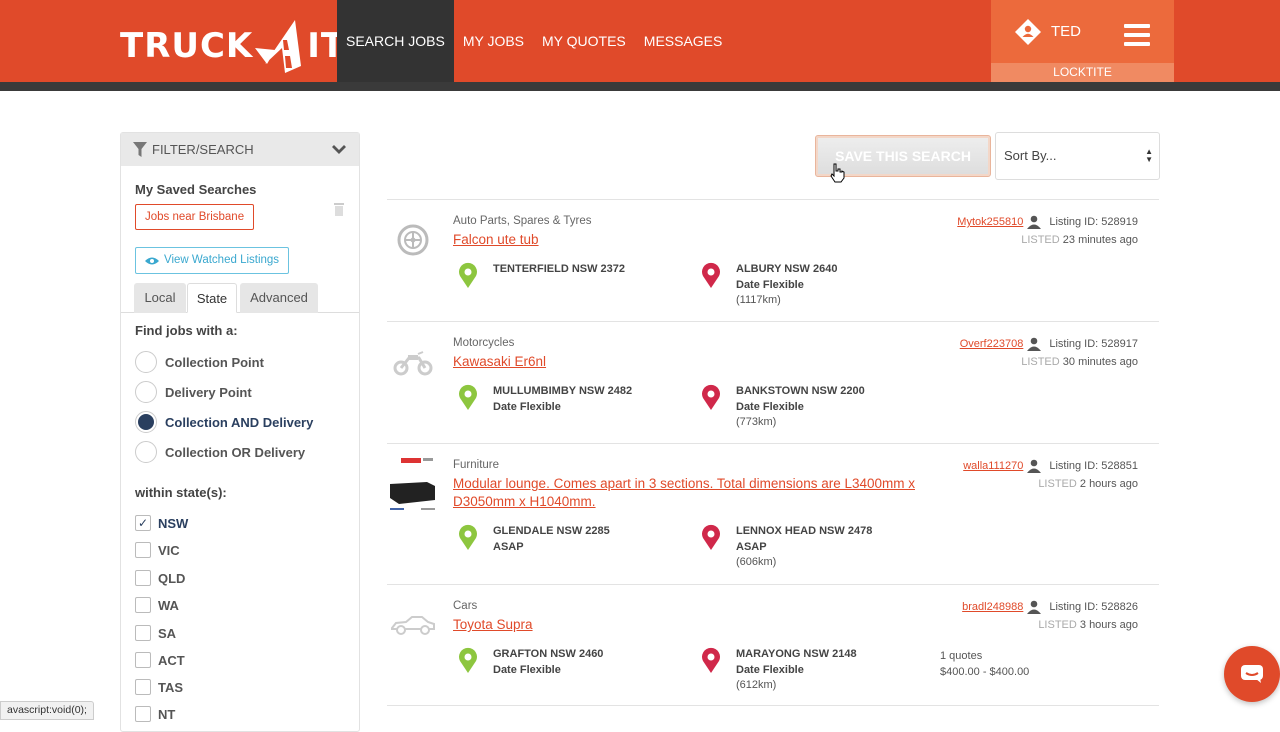  What do you see at coordinates (551, 531) in the screenshot?
I see `pickup-place: GLENDALE NSW 2285` at bounding box center [551, 531].